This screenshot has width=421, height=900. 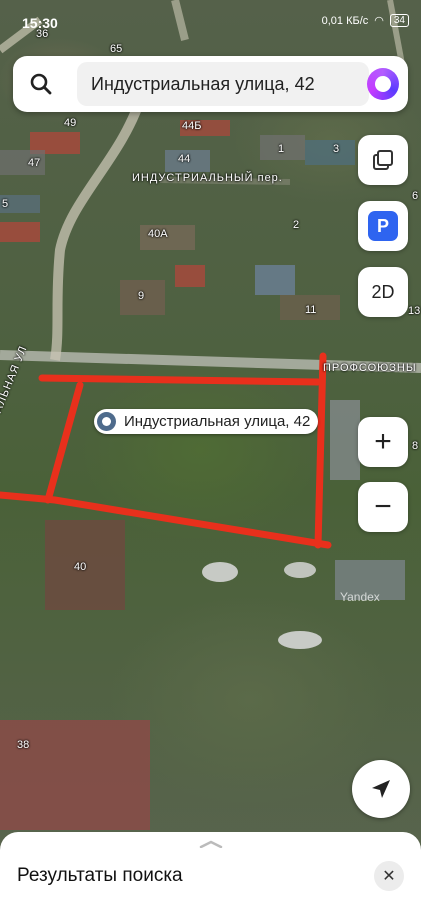 I want to click on location-pin: Индустриальная улица, 42, so click(x=206, y=421).